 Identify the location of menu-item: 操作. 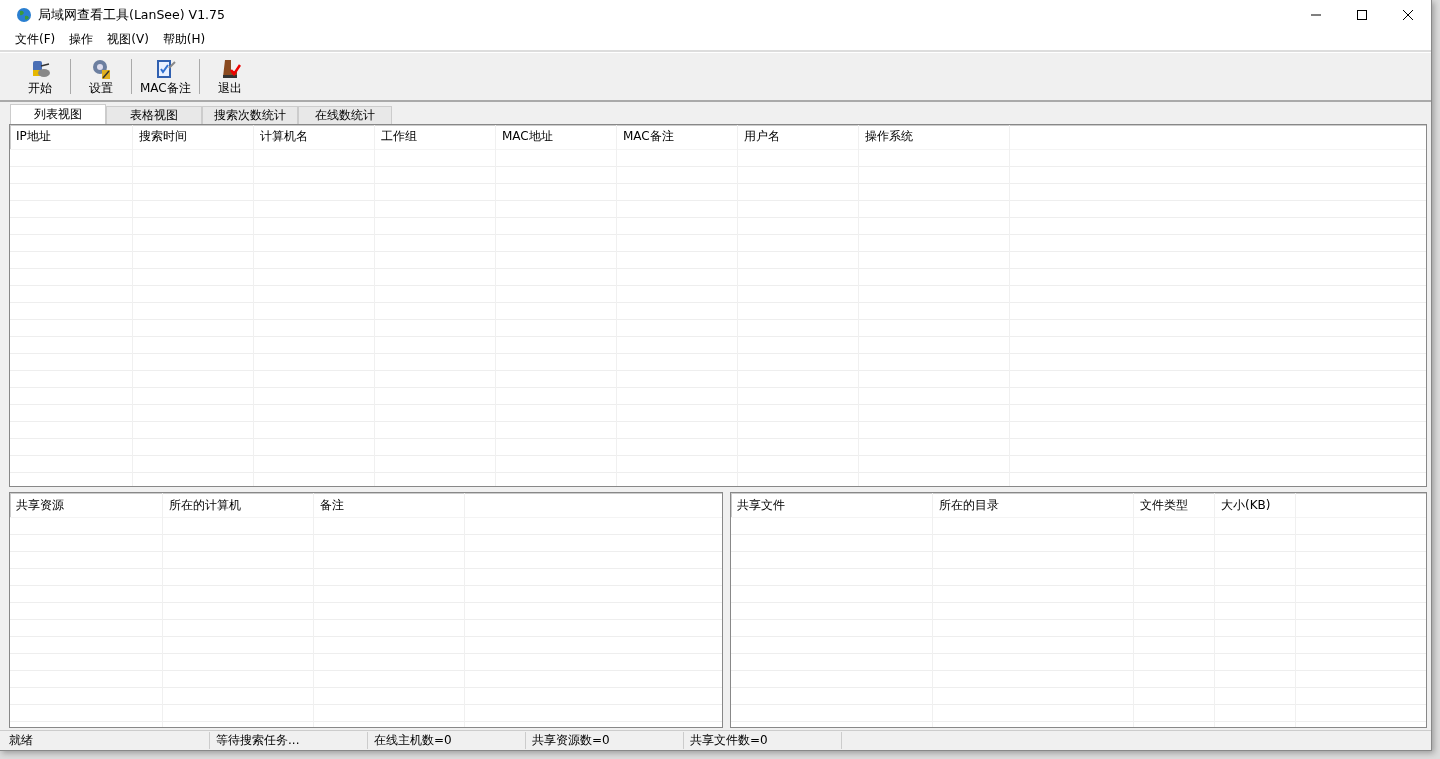
(81, 40).